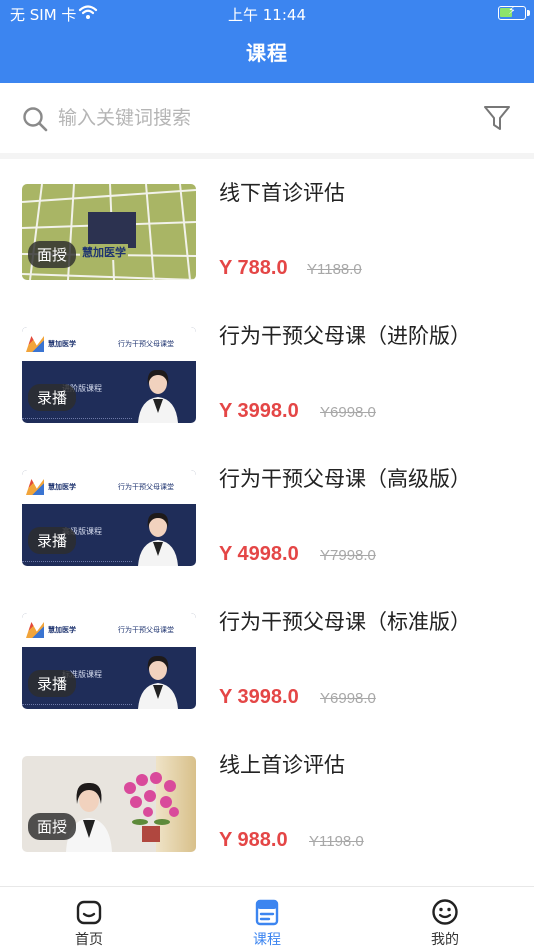 The image size is (534, 950). Describe the element at coordinates (348, 555) in the screenshot. I see `course-original-price: Y7998.0` at that location.